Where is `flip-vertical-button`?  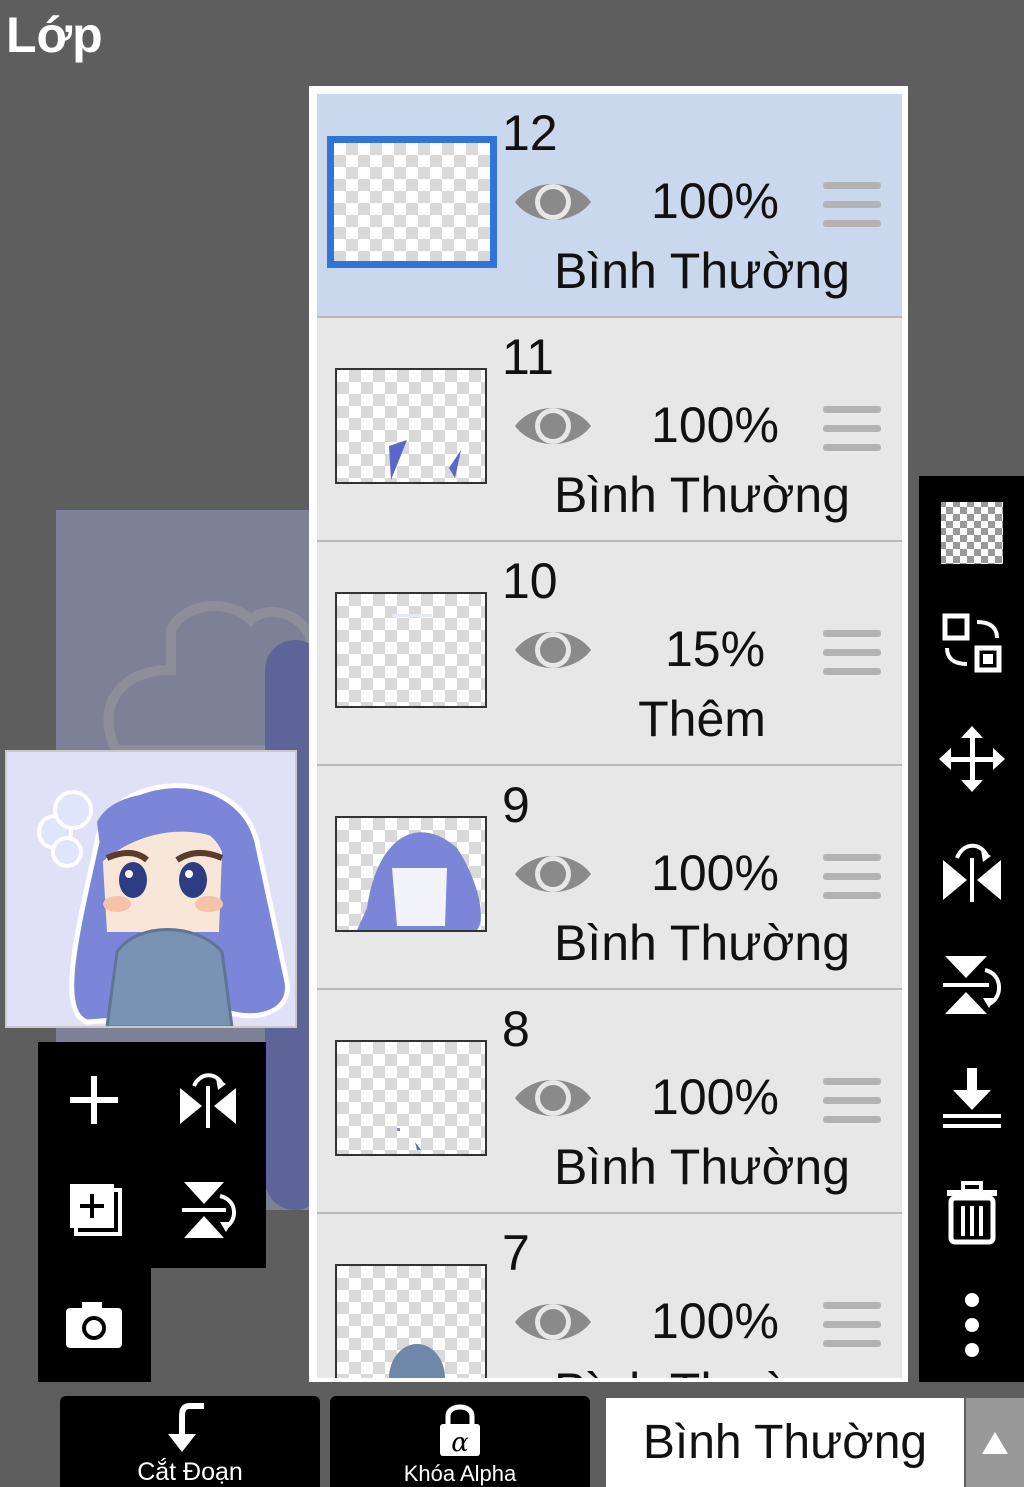 flip-vertical-button is located at coordinates (208, 1210).